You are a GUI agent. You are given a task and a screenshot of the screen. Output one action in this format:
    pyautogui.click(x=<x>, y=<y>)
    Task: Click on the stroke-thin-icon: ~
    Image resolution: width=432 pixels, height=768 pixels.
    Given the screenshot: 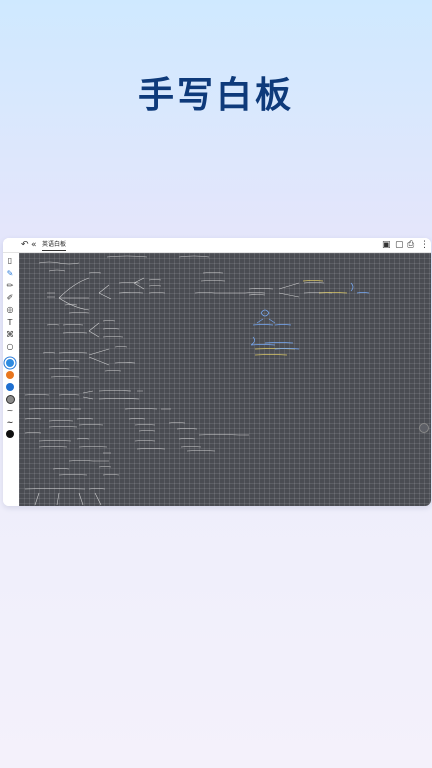 What is the action you would take?
    pyautogui.click(x=10, y=411)
    